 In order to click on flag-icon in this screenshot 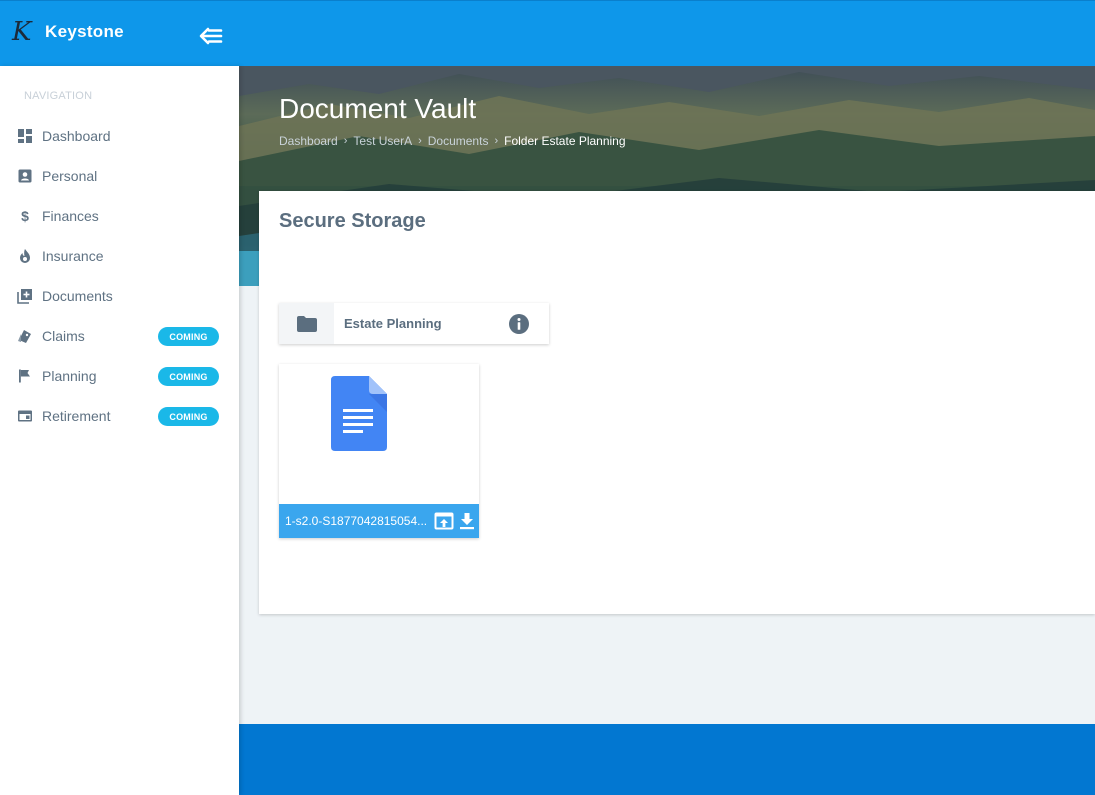, I will do `click(25, 376)`.